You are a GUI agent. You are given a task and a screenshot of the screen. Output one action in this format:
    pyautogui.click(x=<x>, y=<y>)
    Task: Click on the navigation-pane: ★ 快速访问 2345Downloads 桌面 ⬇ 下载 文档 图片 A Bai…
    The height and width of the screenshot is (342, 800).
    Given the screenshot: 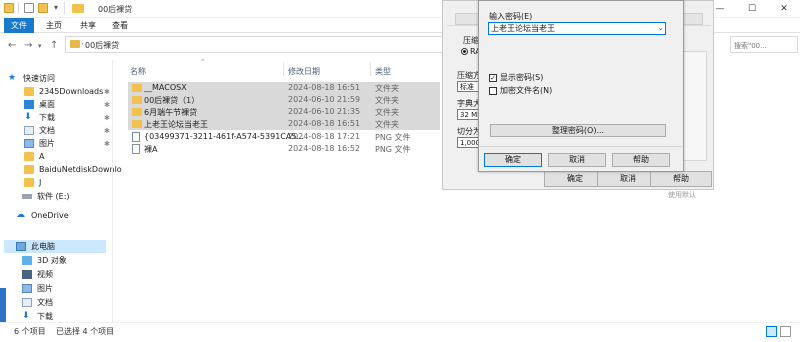 What is the action you would take?
    pyautogui.click(x=61, y=191)
    